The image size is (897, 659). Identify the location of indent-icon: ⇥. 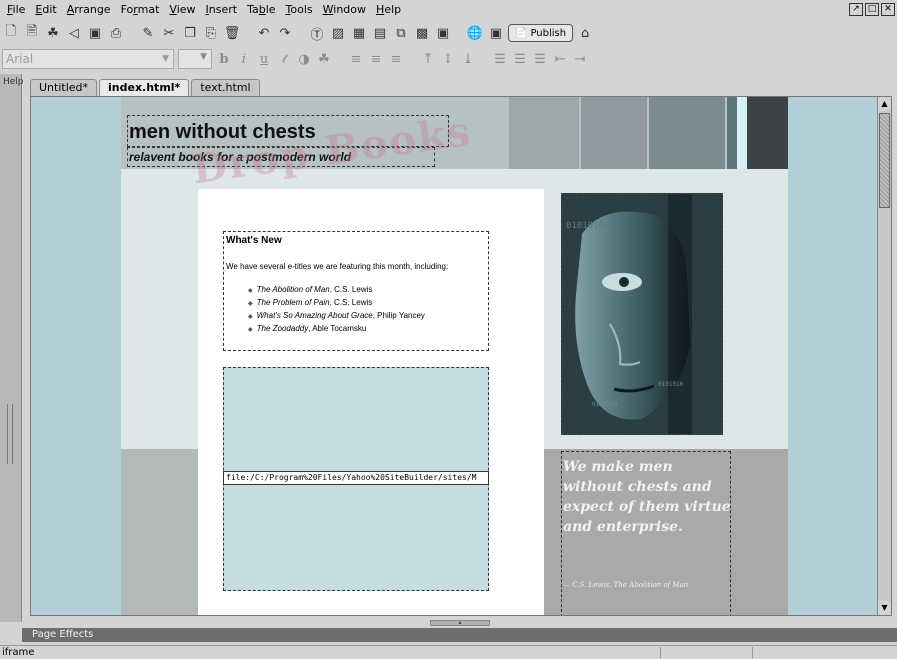
(580, 59).